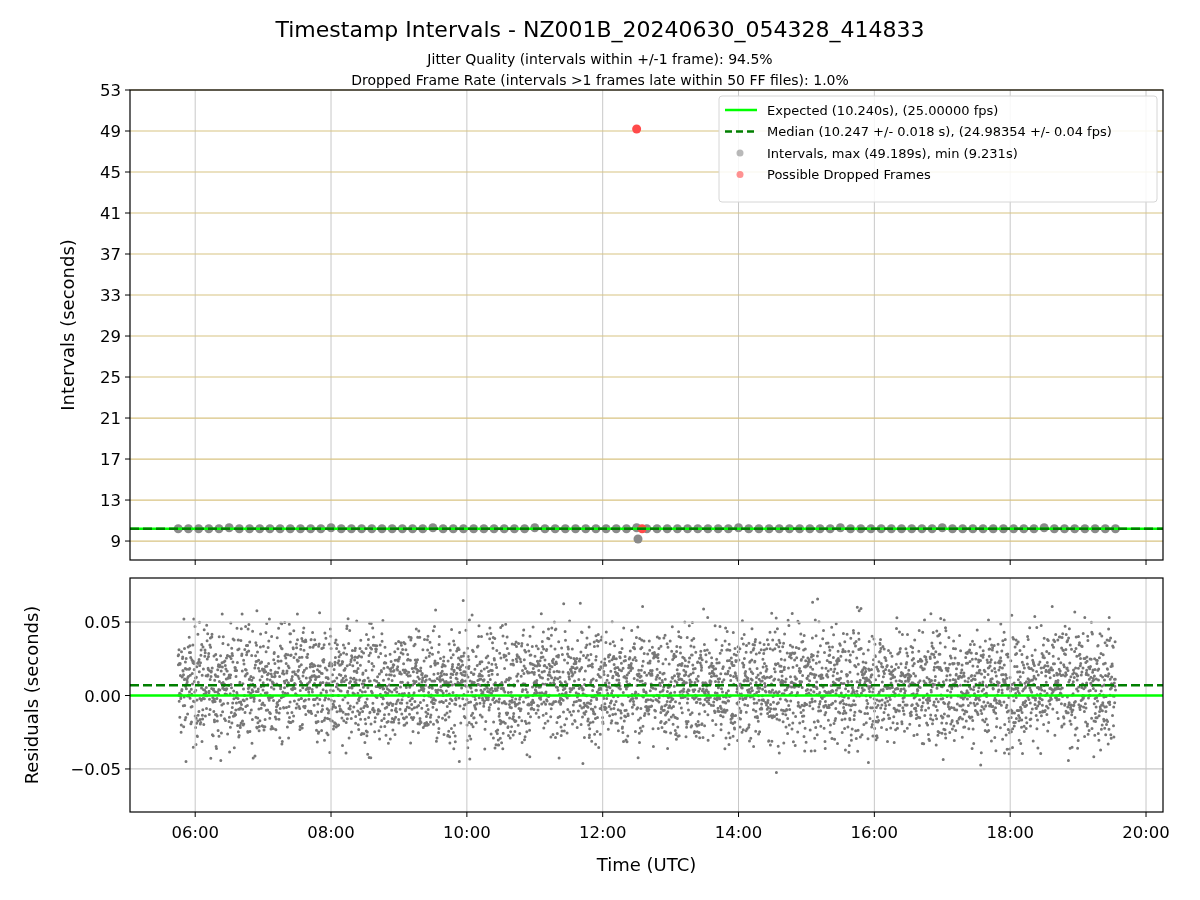 The image size is (1200, 900). Describe the element at coordinates (874, 832) in the screenshot. I see `axis-tick-label: 16:00` at that location.